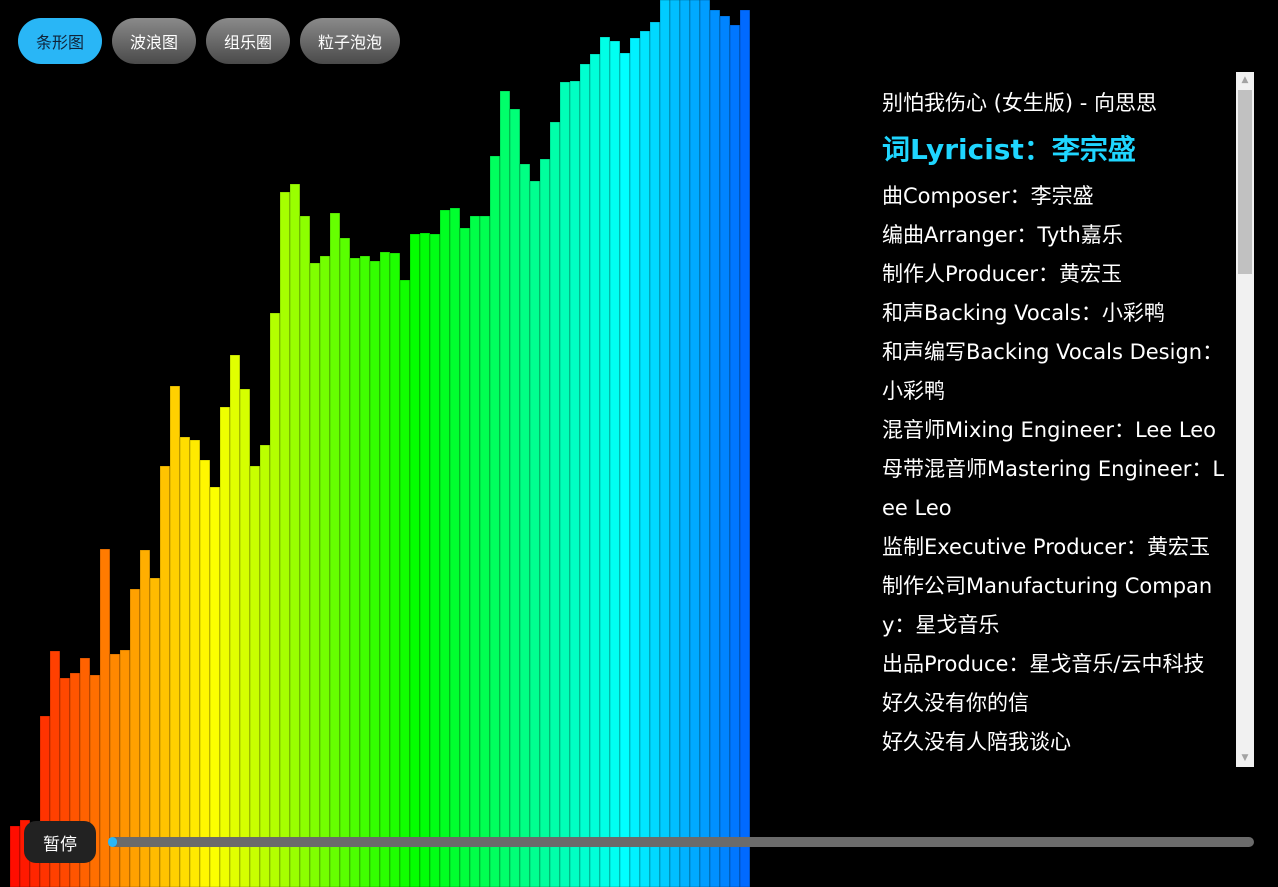  What do you see at coordinates (1049, 430) in the screenshot?
I see `lyric-line: 混音师Mixing Engineer：Lee Leo` at bounding box center [1049, 430].